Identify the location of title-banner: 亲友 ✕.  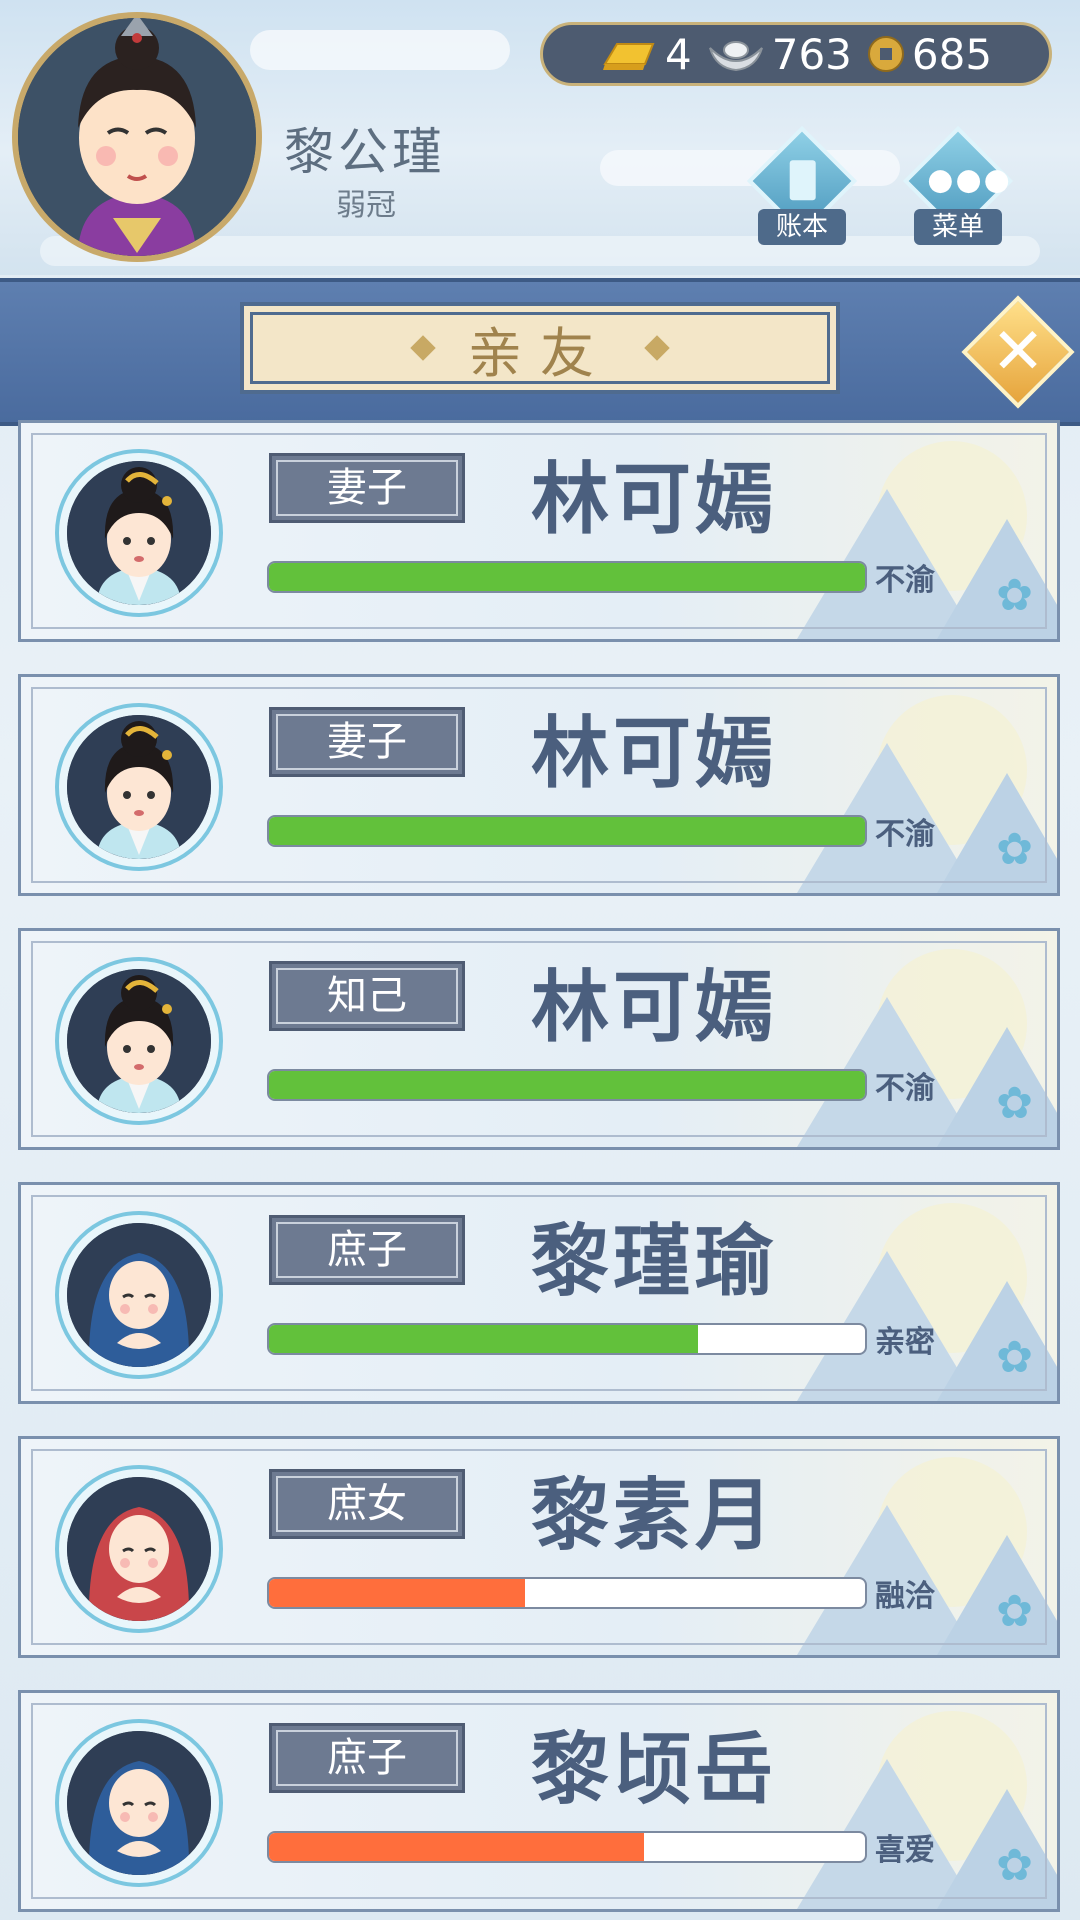
(540, 352).